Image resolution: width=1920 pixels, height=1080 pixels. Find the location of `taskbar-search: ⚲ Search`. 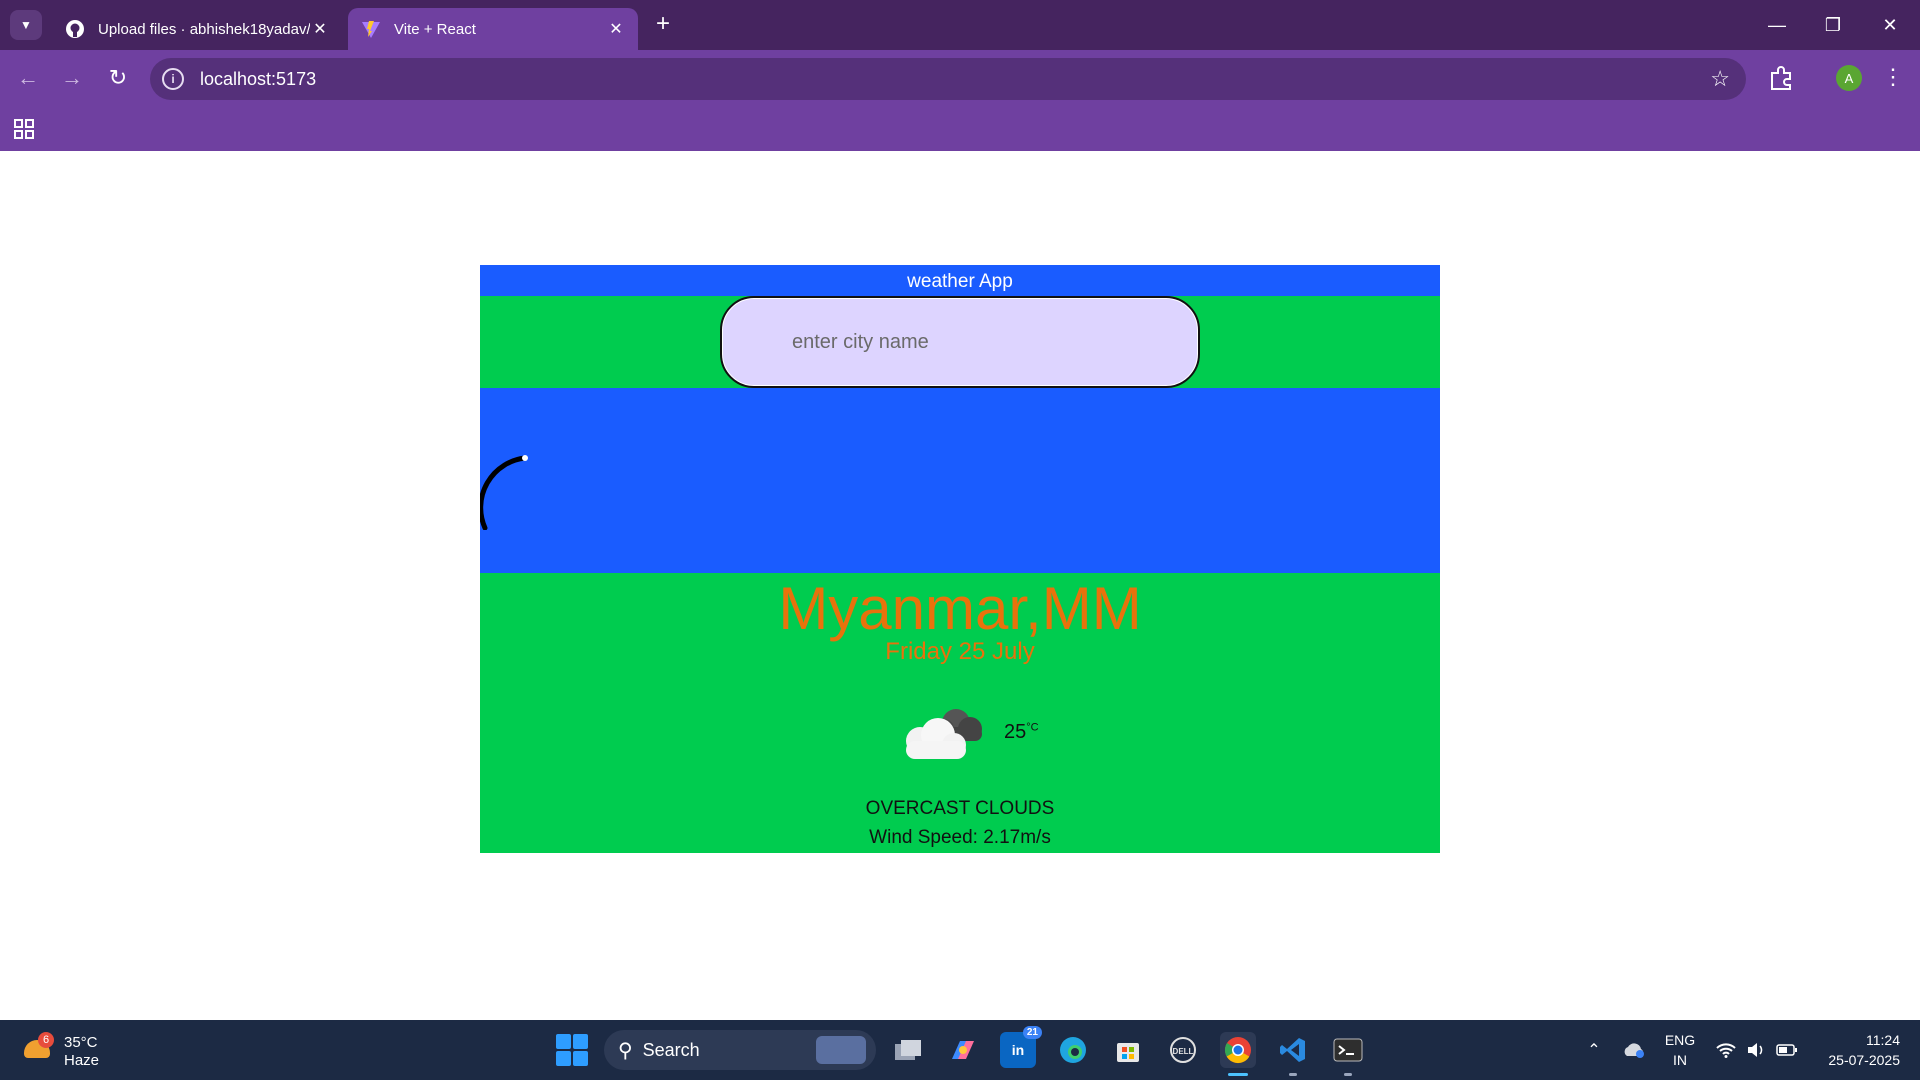

taskbar-search: ⚲ Search is located at coordinates (740, 1050).